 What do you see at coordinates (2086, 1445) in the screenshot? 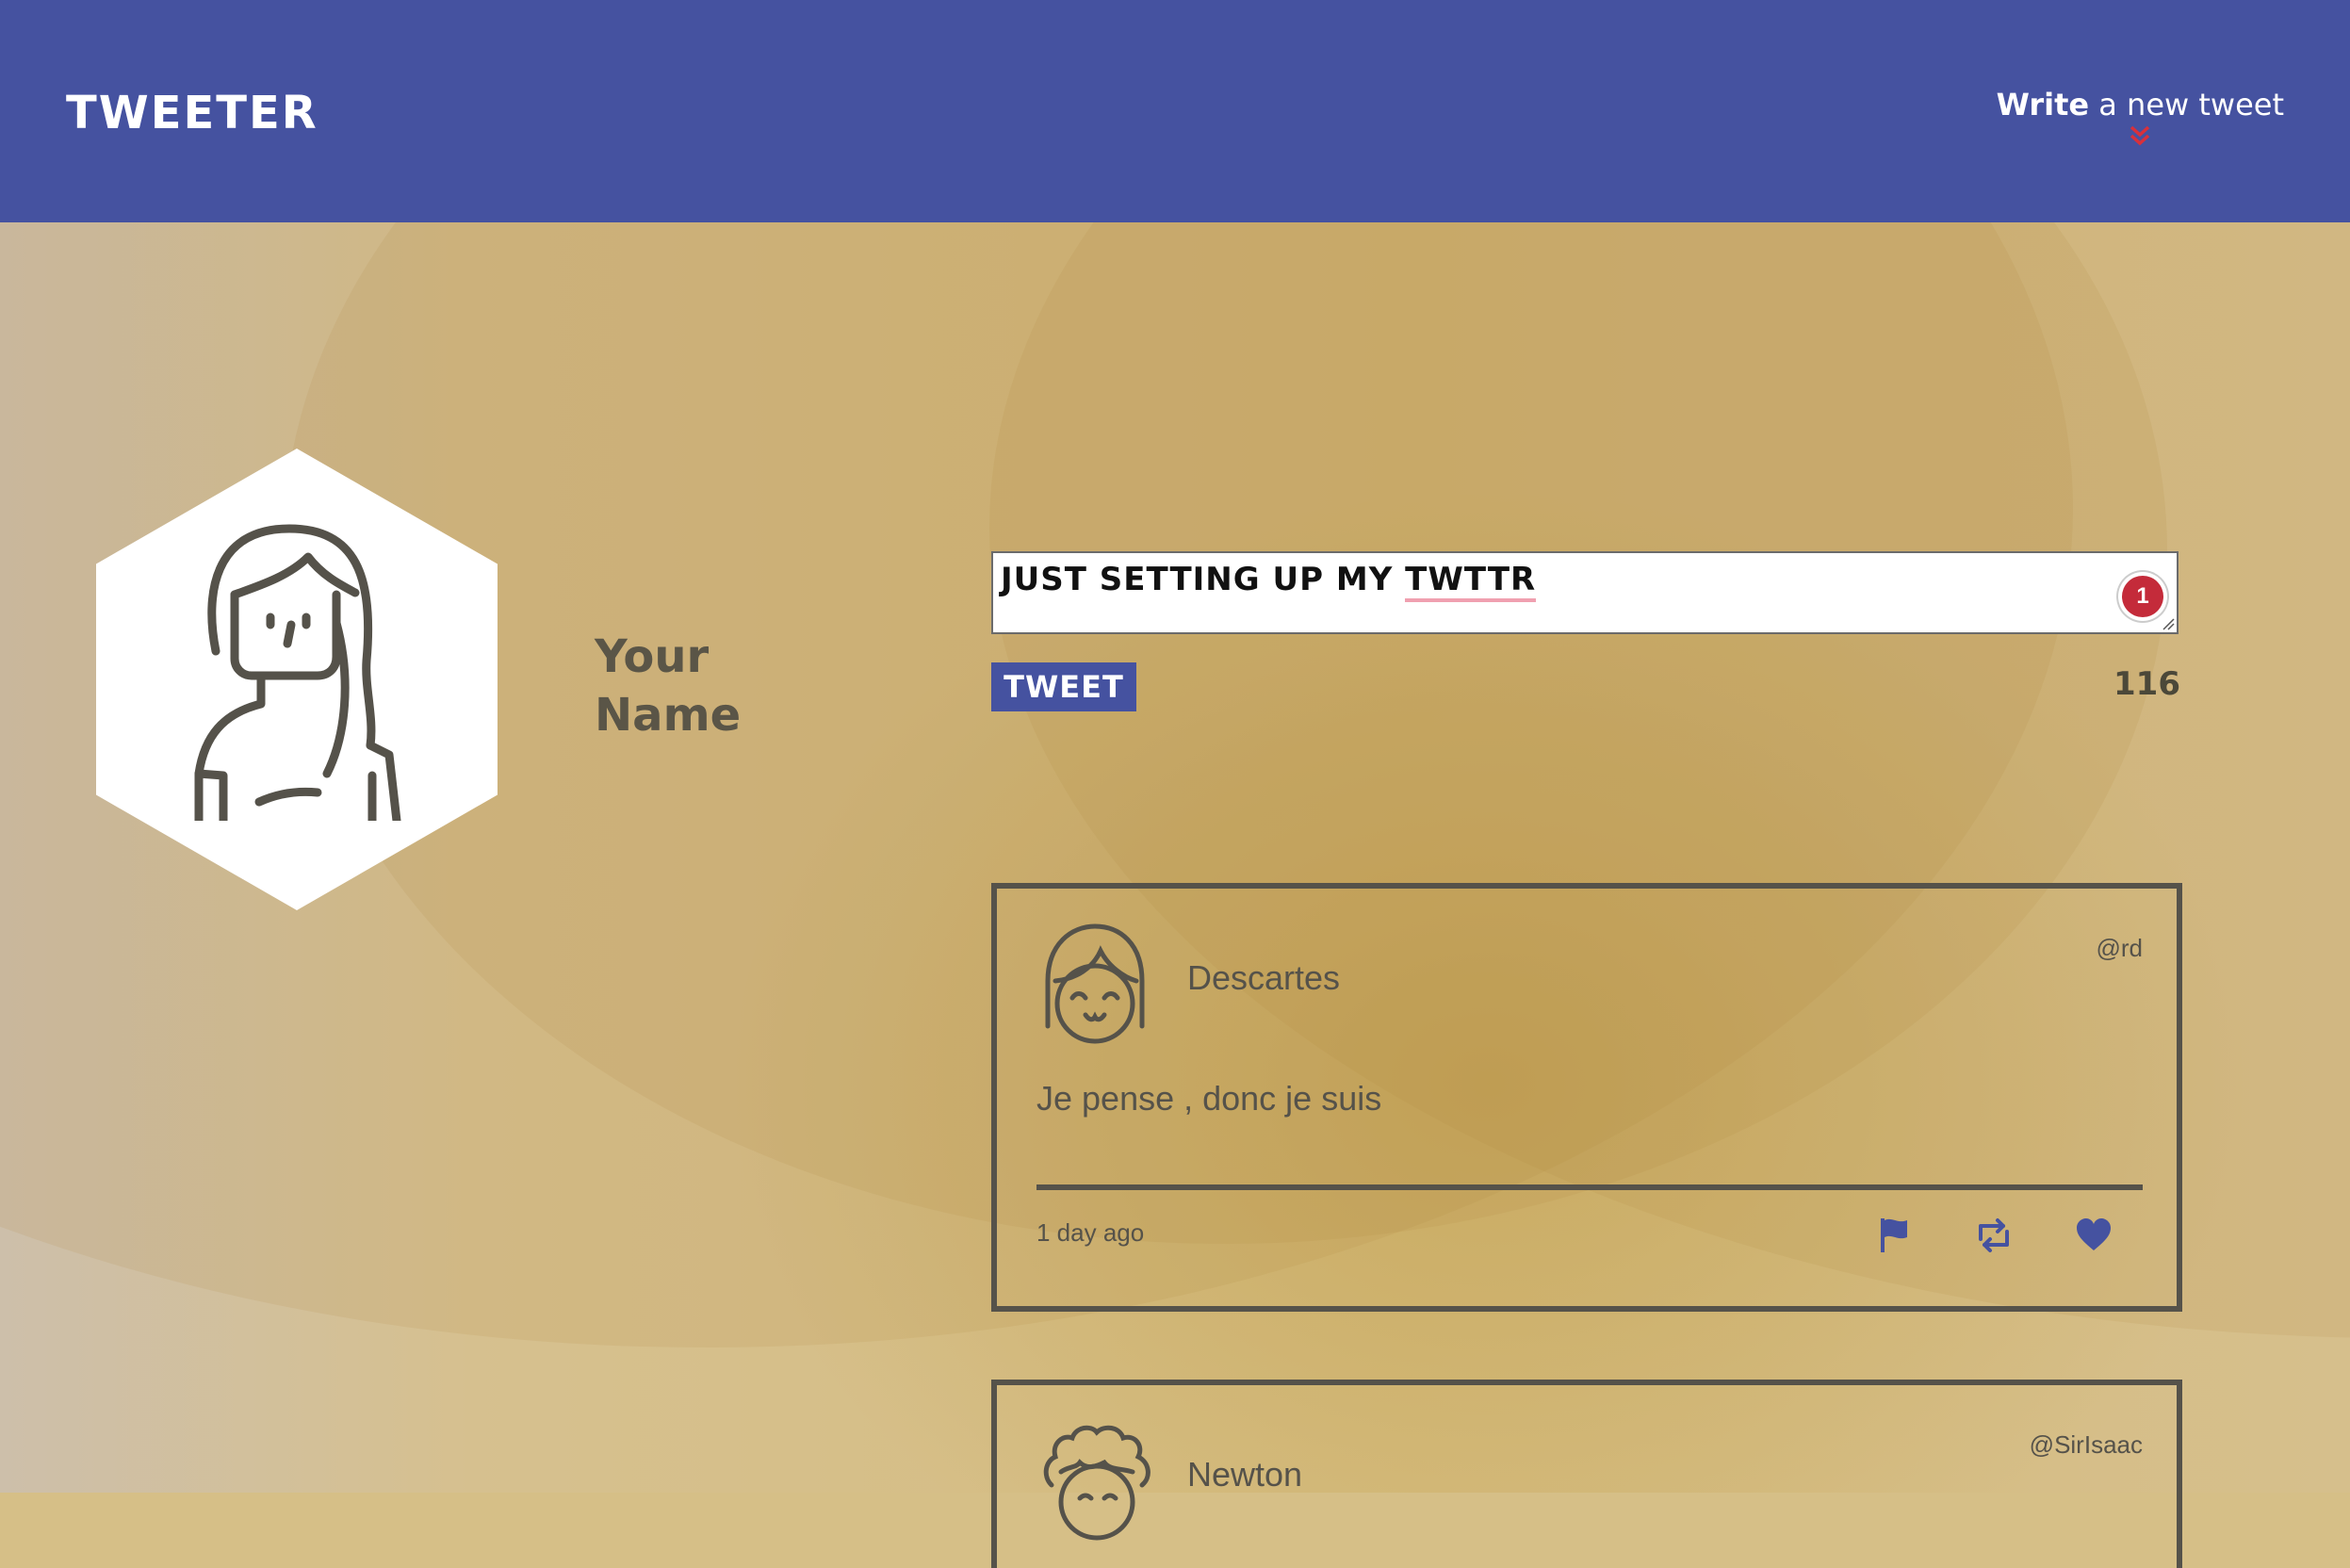
I see `tweet-author-handle: @SirIsaac` at bounding box center [2086, 1445].